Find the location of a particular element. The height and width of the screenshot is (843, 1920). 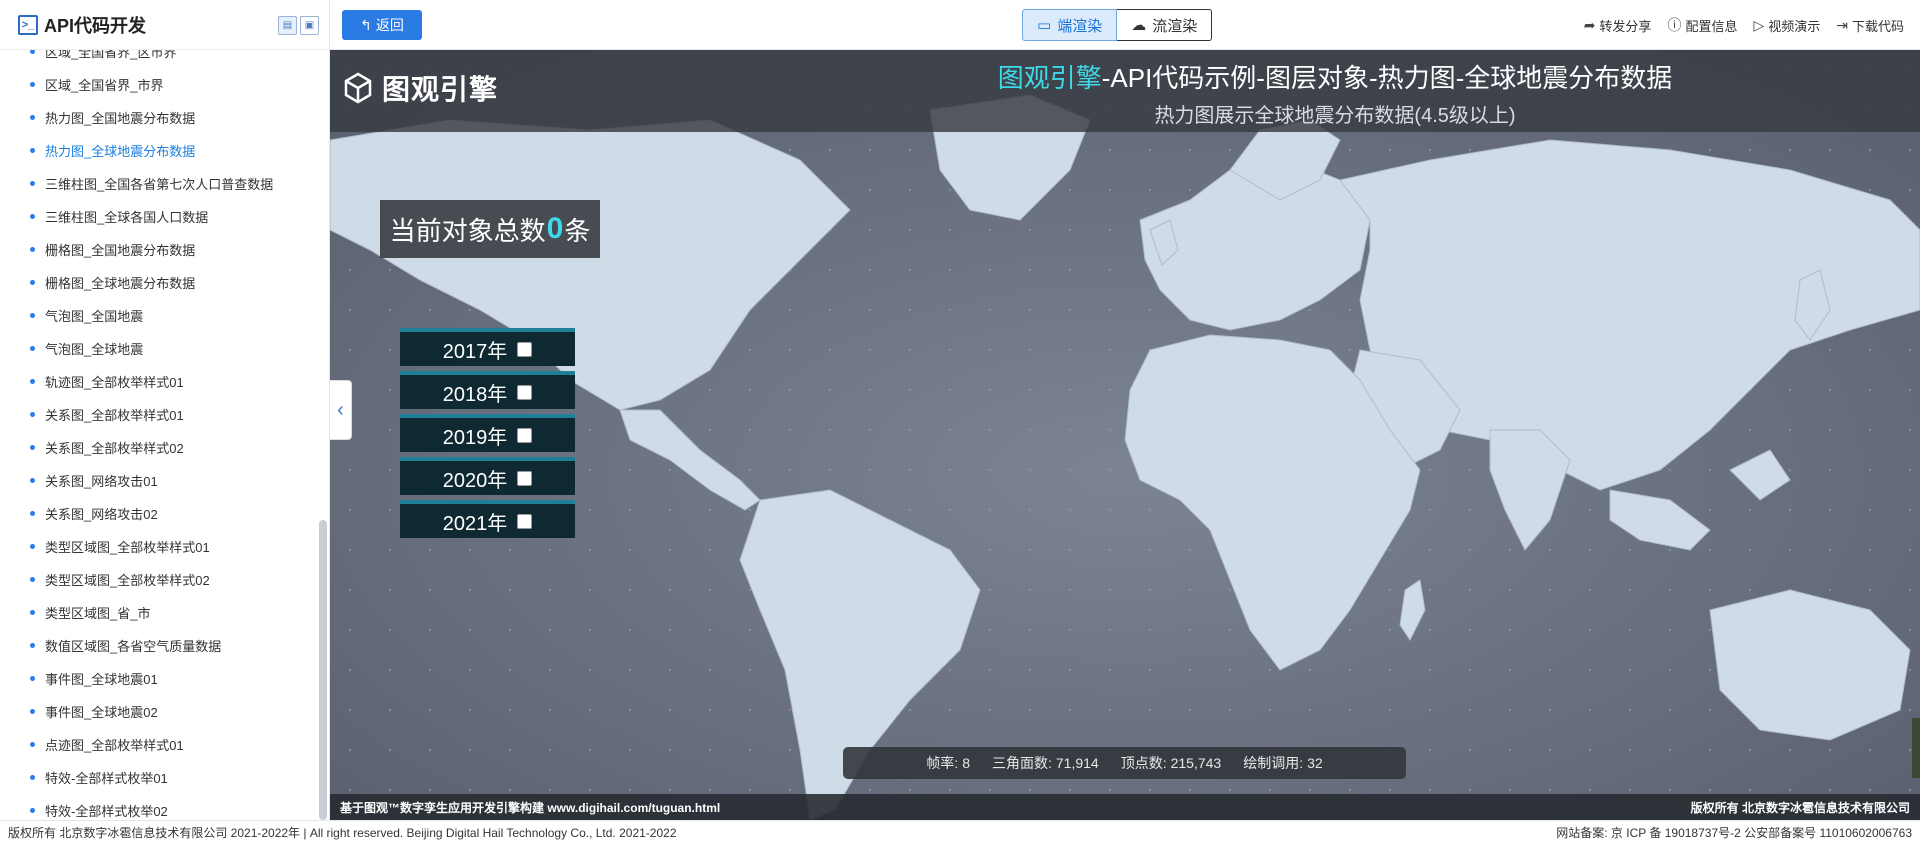

scene-footer-right: 版权所有 北京数字冰雹信息技术有限公司 is located at coordinates (1800, 807).